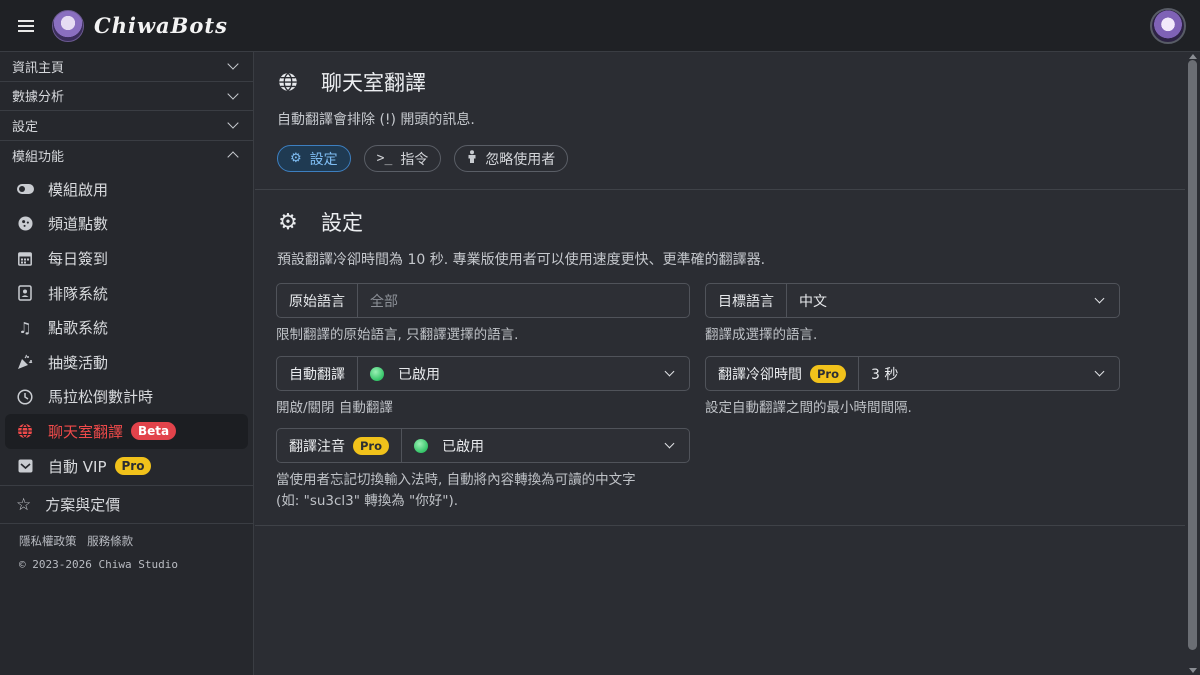 Image resolution: width=1200 pixels, height=675 pixels. I want to click on select-value: 中文, so click(813, 301).